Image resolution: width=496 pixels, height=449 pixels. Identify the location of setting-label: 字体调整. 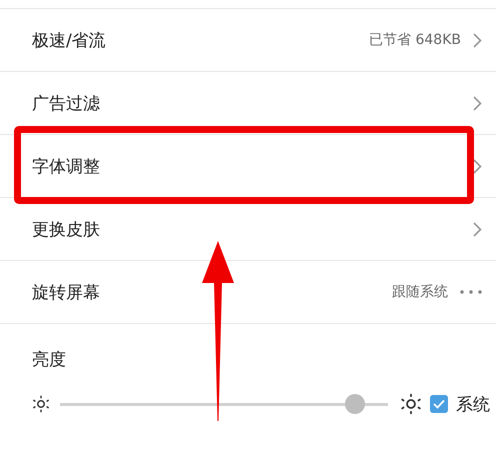
(66, 167).